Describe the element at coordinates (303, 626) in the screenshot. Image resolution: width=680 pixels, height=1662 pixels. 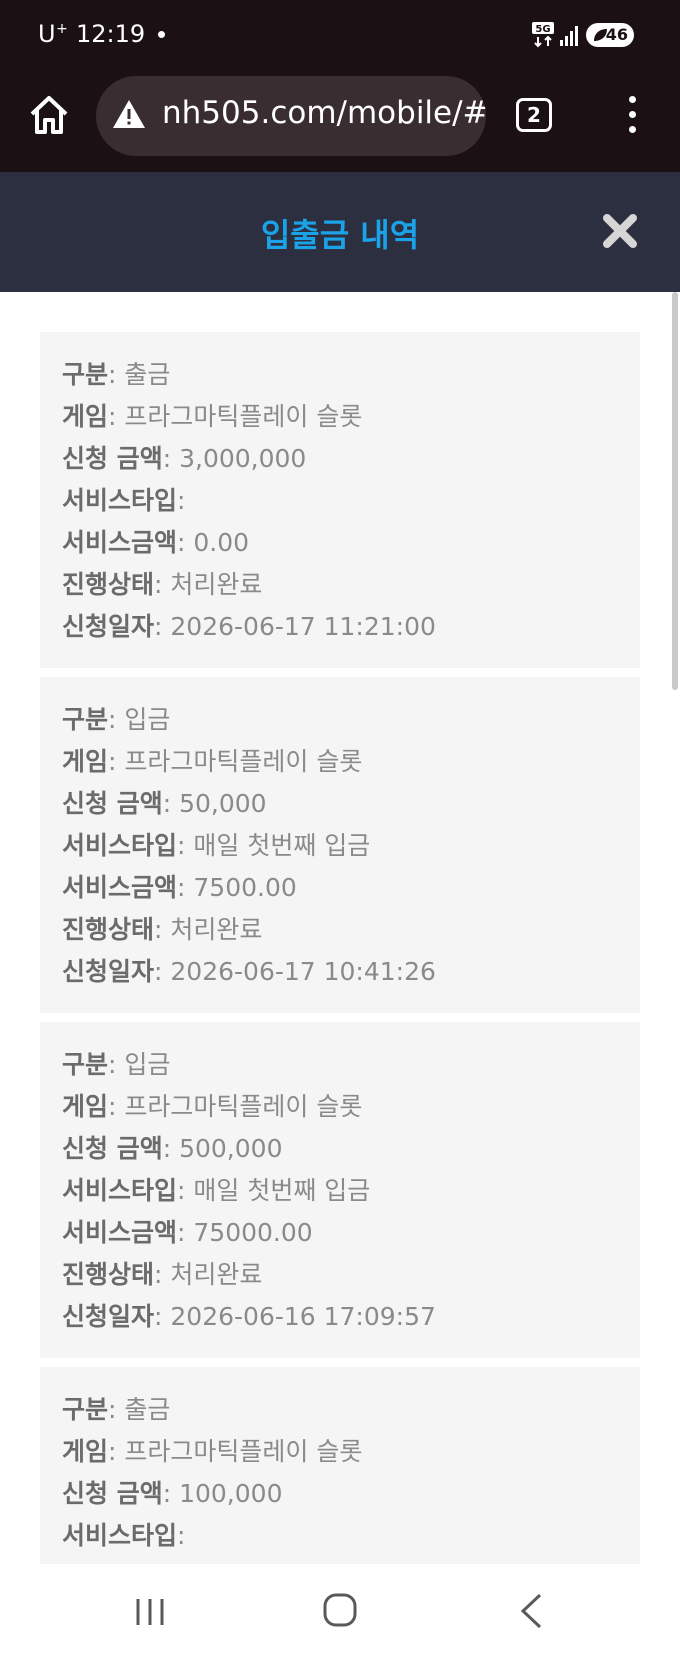
I see `field-value: 2026-06-17 11:21:00` at that location.